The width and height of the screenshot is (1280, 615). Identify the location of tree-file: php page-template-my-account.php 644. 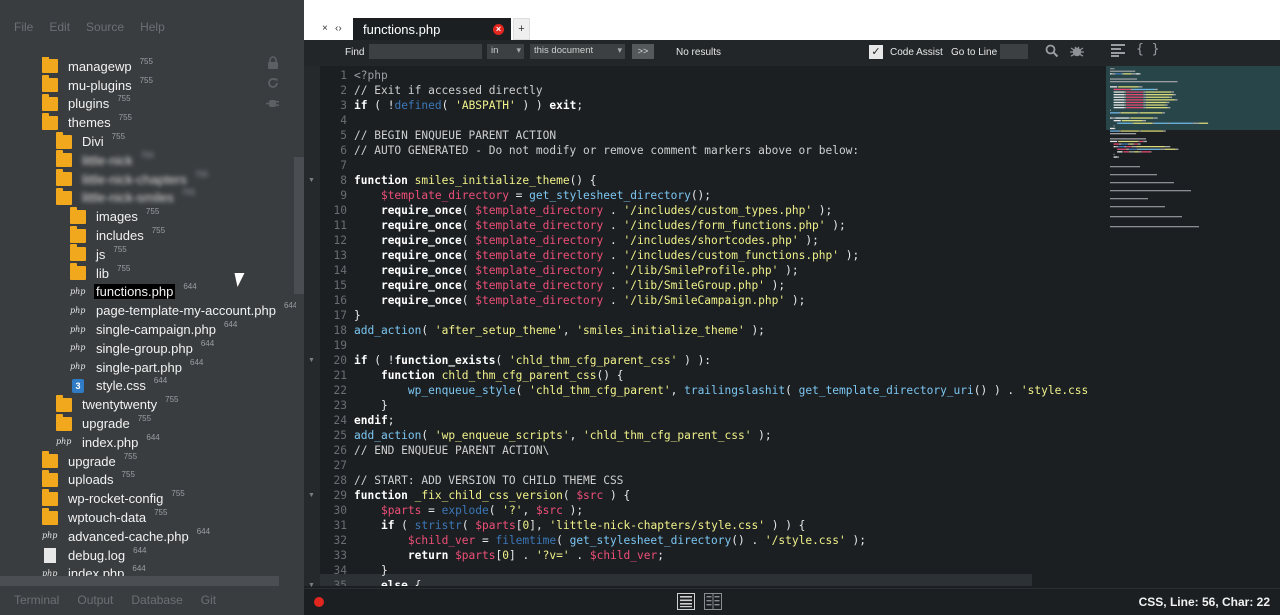
(148, 310).